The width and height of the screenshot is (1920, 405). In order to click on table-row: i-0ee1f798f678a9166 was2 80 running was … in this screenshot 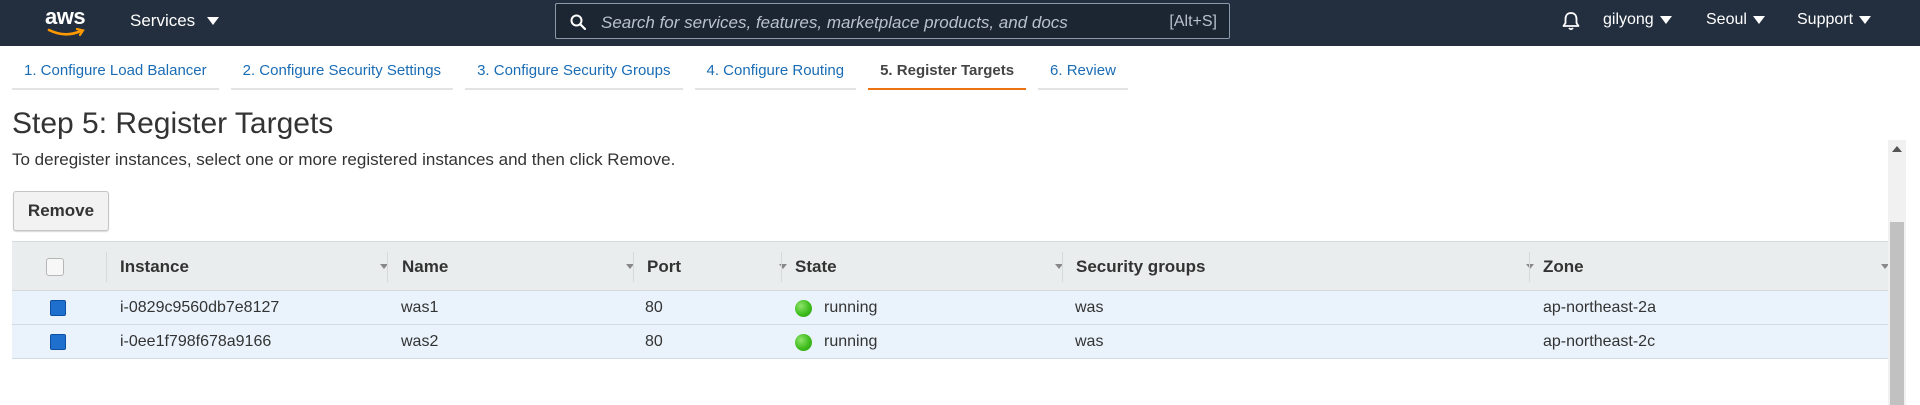, I will do `click(950, 342)`.